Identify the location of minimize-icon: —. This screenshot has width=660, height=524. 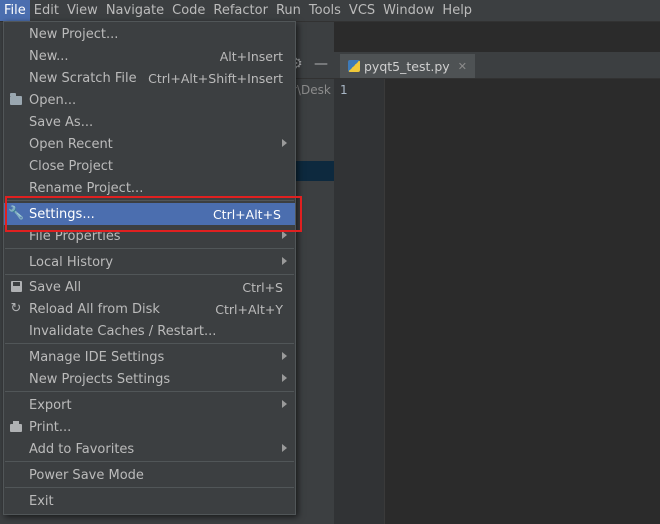
(321, 64).